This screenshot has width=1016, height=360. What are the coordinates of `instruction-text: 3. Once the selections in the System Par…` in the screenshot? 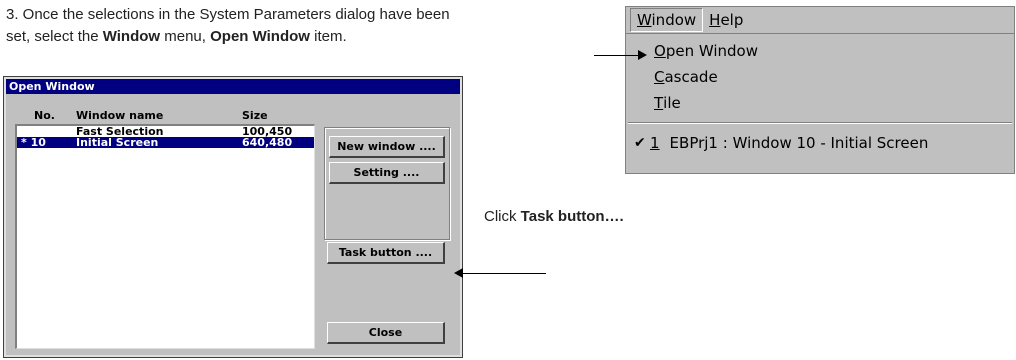 It's located at (306, 26).